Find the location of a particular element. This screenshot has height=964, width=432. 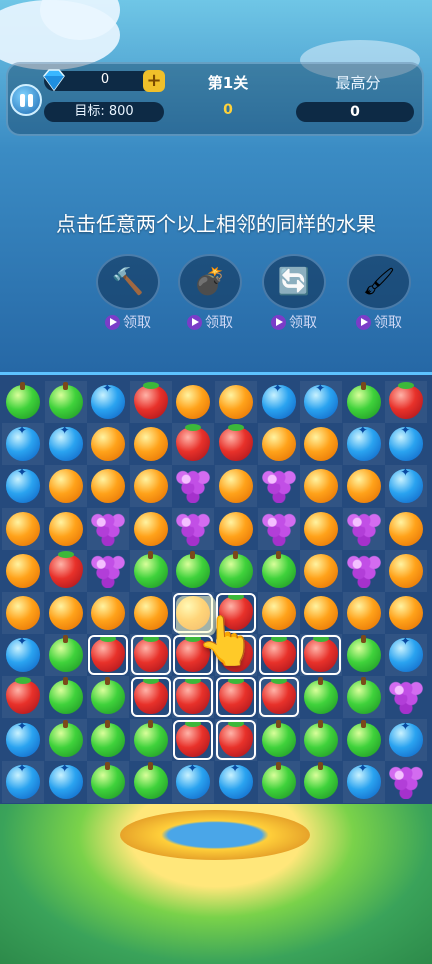

powerup-hammer: 🔨 领取 is located at coordinates (128, 293).